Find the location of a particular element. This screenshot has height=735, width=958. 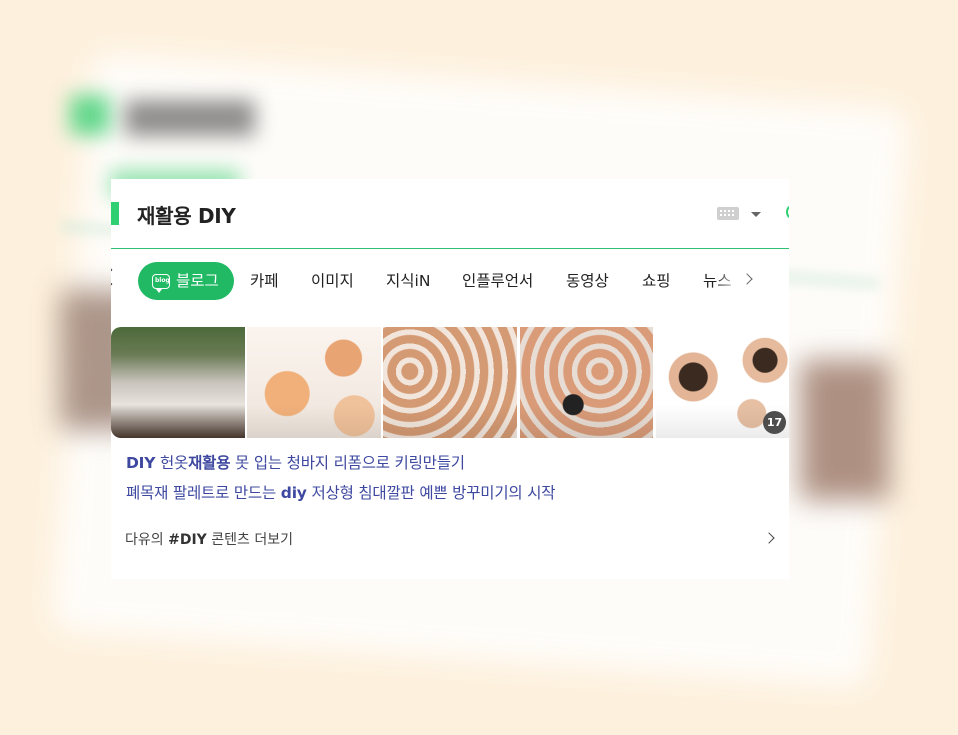

search-icon is located at coordinates (787, 212).